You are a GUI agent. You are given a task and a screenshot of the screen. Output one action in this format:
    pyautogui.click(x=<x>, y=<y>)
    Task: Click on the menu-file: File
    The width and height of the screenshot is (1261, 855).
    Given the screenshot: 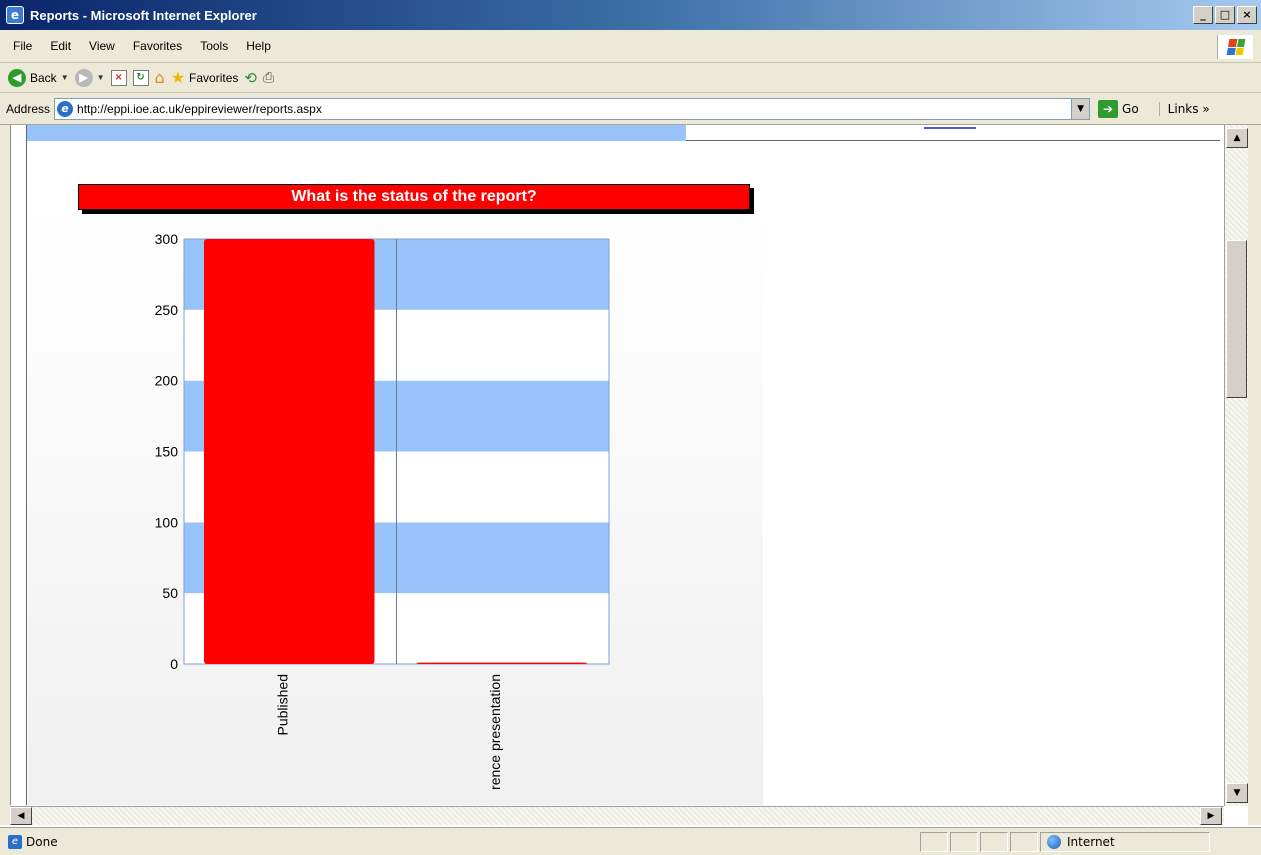 What is the action you would take?
    pyautogui.click(x=22, y=46)
    